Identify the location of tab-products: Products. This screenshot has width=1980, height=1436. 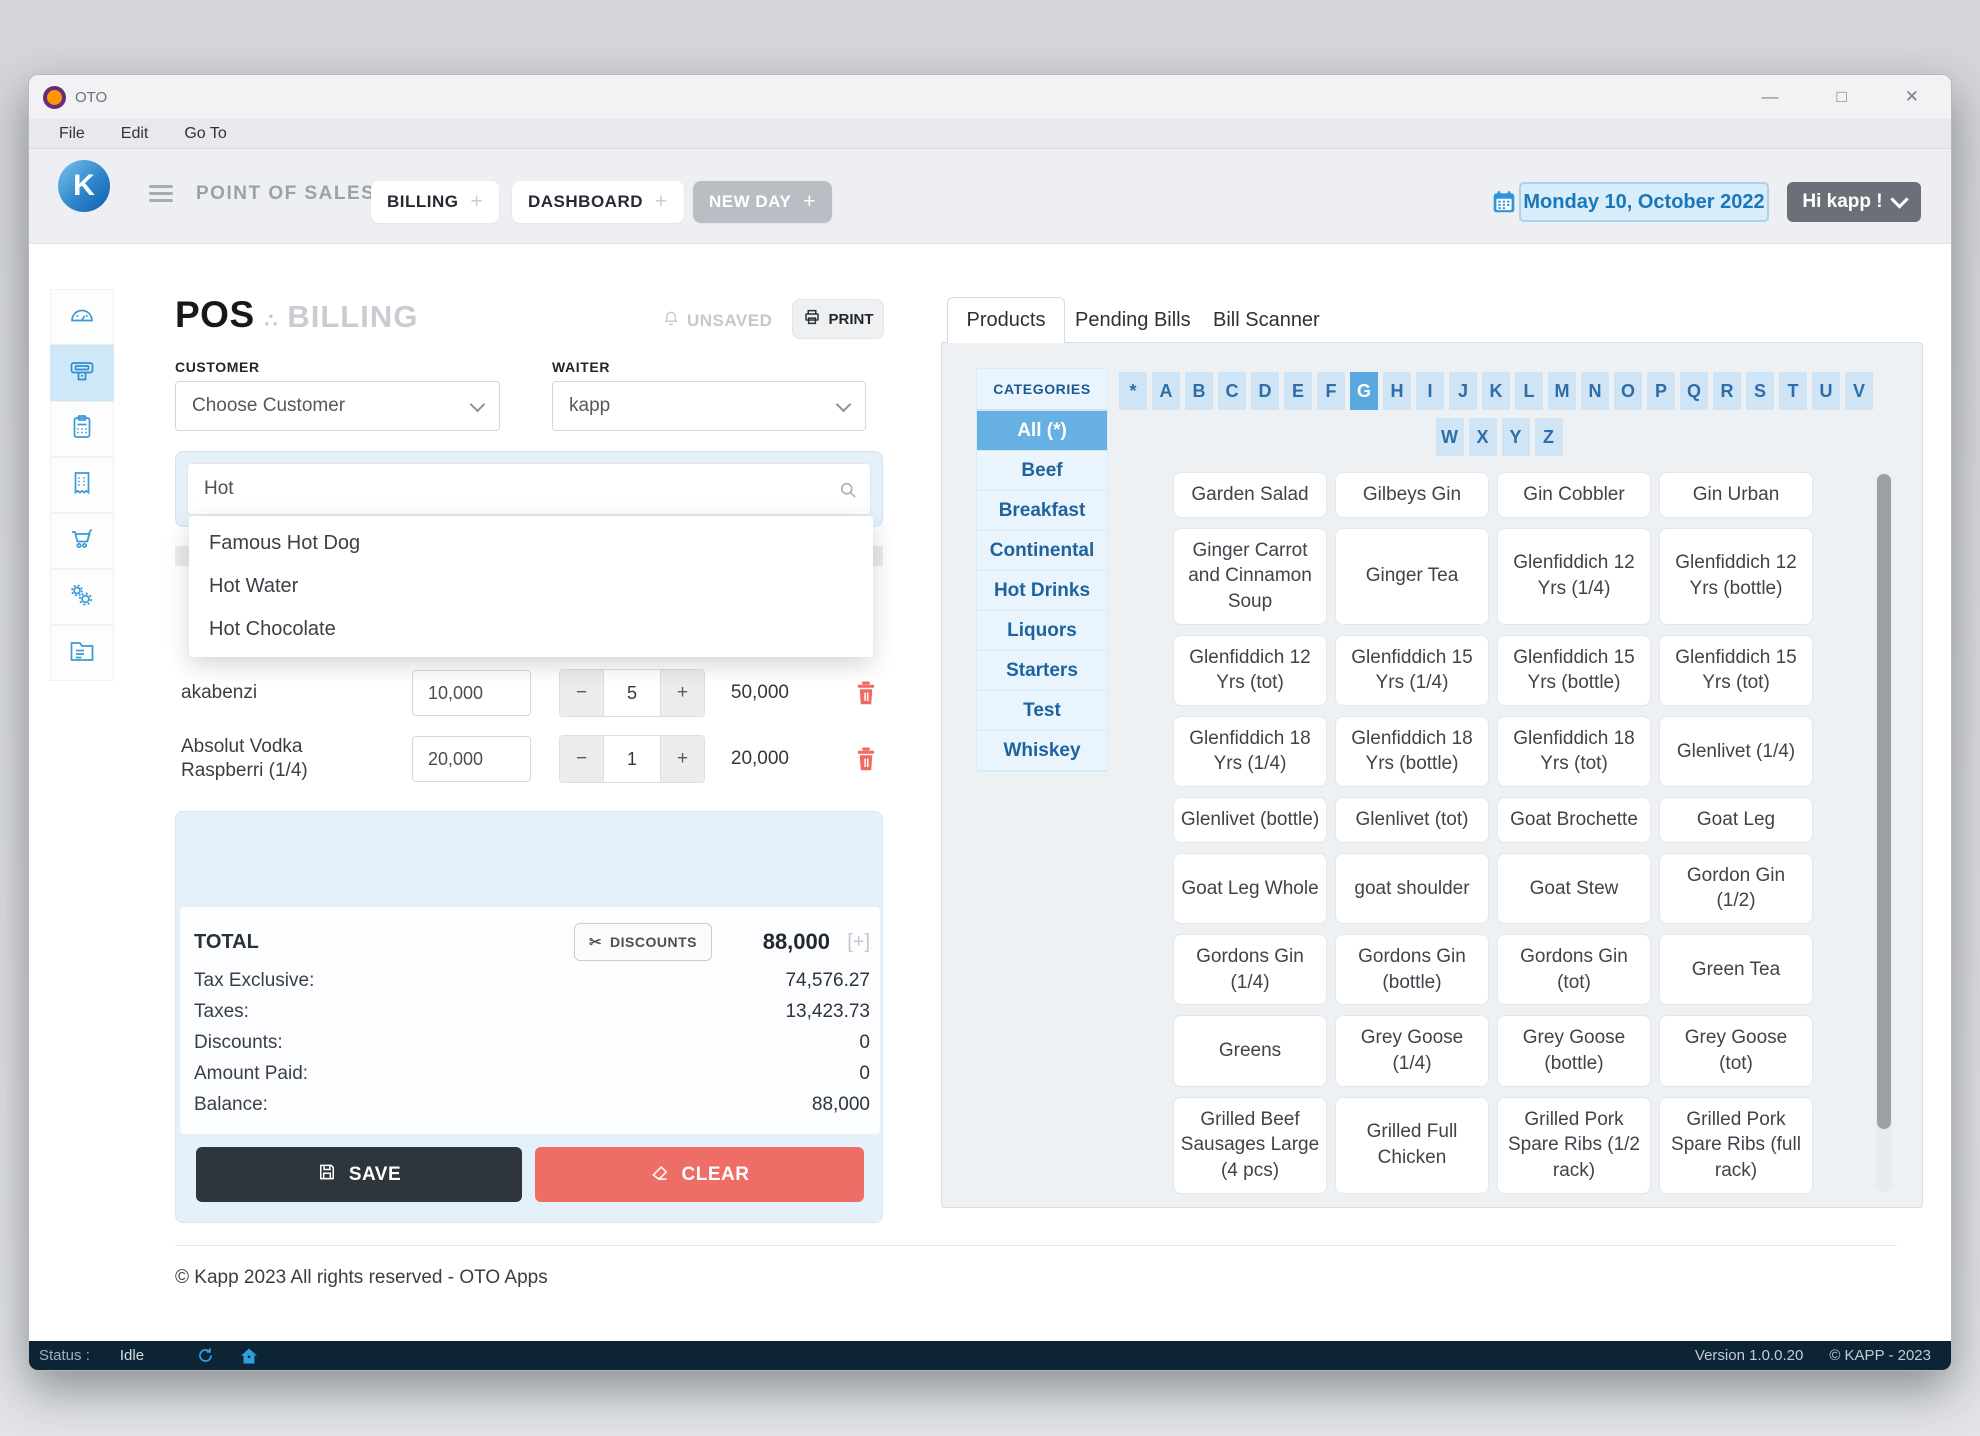
(1006, 320).